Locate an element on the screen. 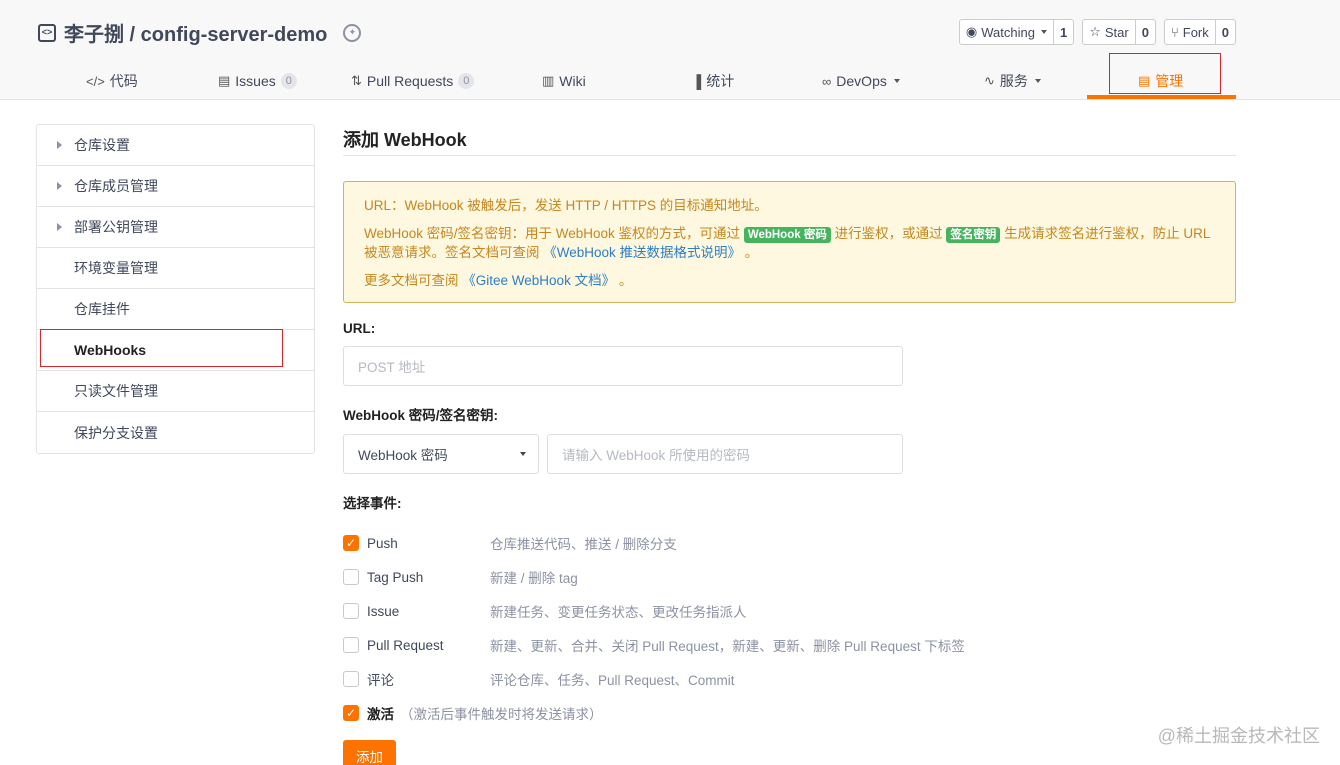  event-desc: 新建任务、变更任务状态、更改任务指派人 is located at coordinates (618, 612).